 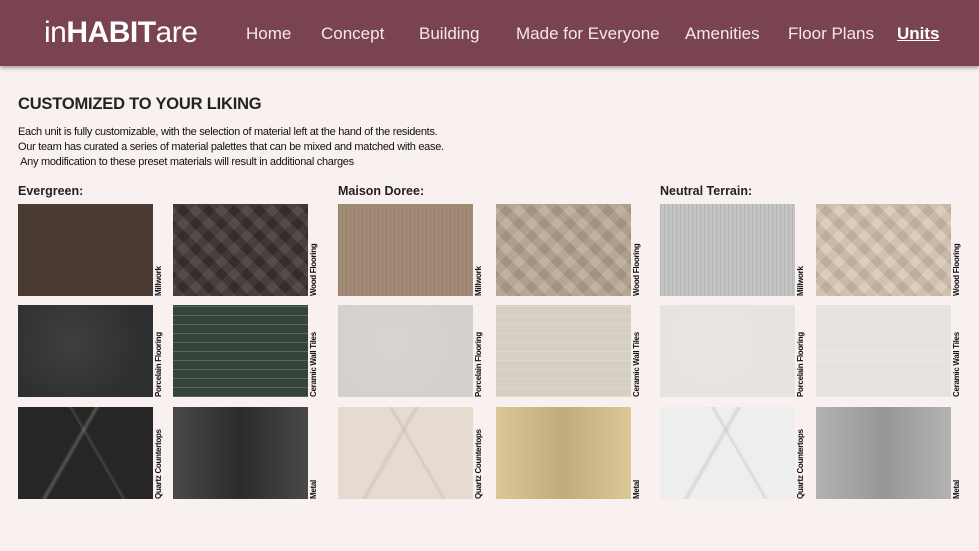 I want to click on nav-link-amenities: Amenities, so click(x=722, y=34).